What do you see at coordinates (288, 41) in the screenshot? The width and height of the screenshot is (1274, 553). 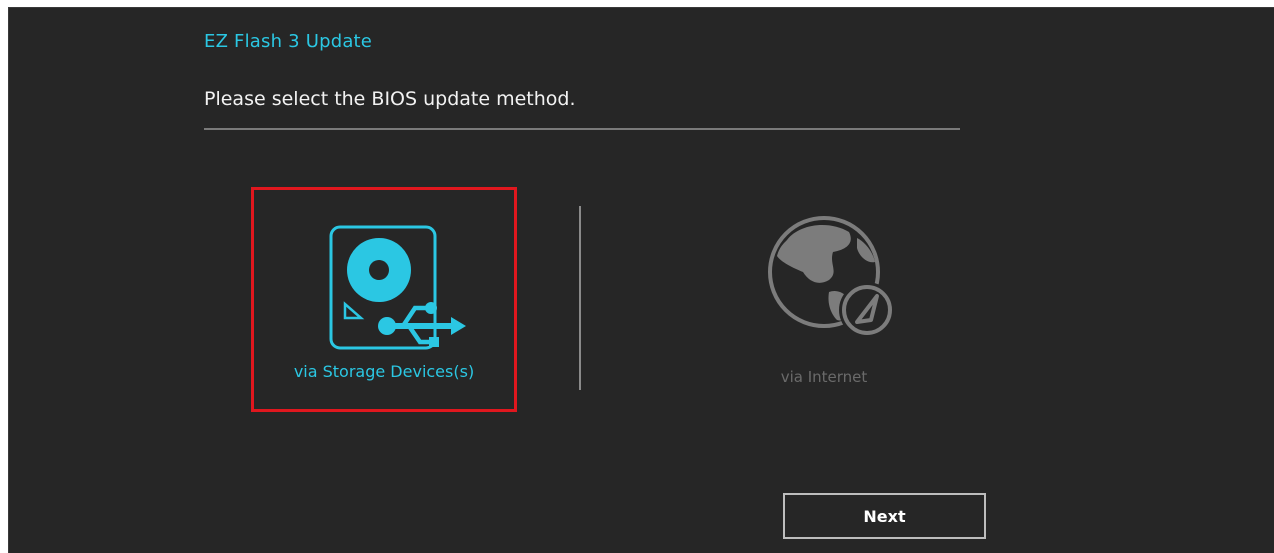 I see `window-title: EZ Flash 3 Update` at bounding box center [288, 41].